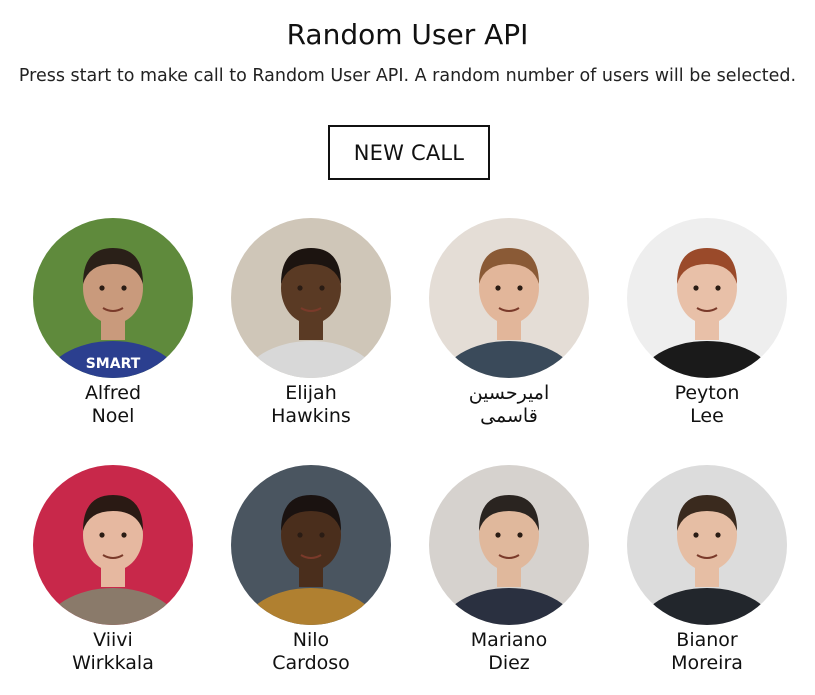 The image size is (815, 695). I want to click on user-name: Alfred Noel, so click(113, 405).